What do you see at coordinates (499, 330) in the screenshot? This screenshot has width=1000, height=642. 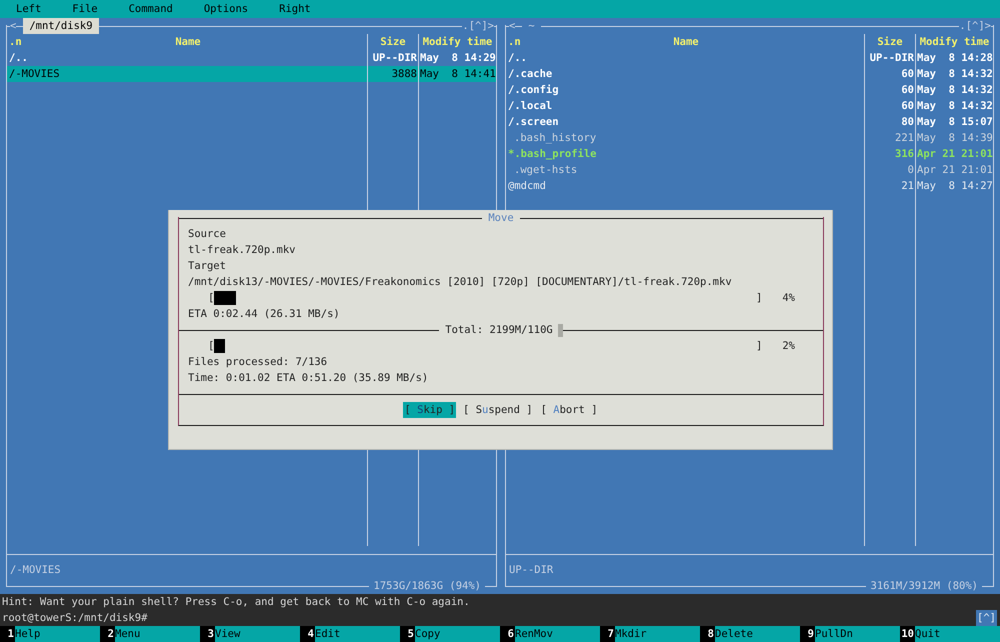 I see `total-text: Total: 2199M/110G` at bounding box center [499, 330].